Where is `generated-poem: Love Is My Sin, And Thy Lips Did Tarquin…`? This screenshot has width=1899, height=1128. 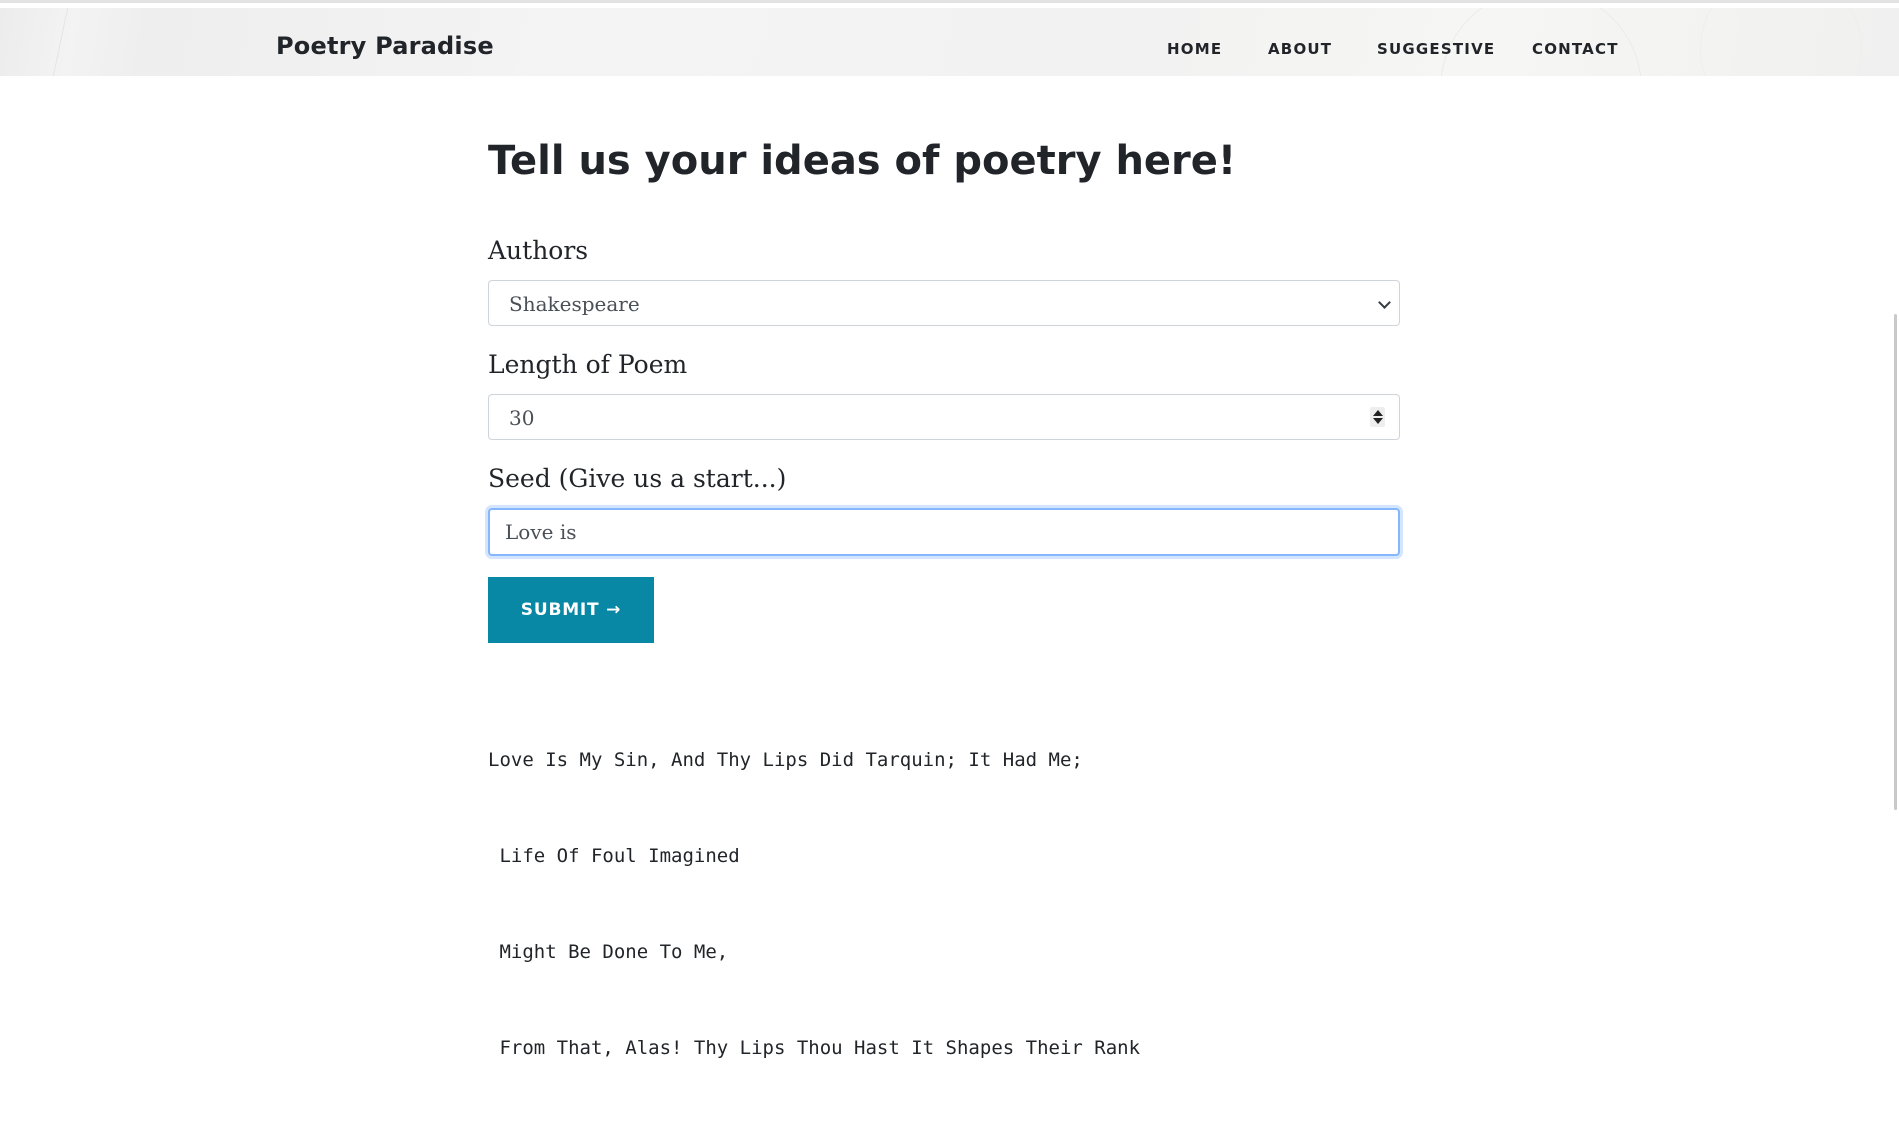 generated-poem: Love Is My Sin, And Thy Lips Did Tarquin… is located at coordinates (814, 904).